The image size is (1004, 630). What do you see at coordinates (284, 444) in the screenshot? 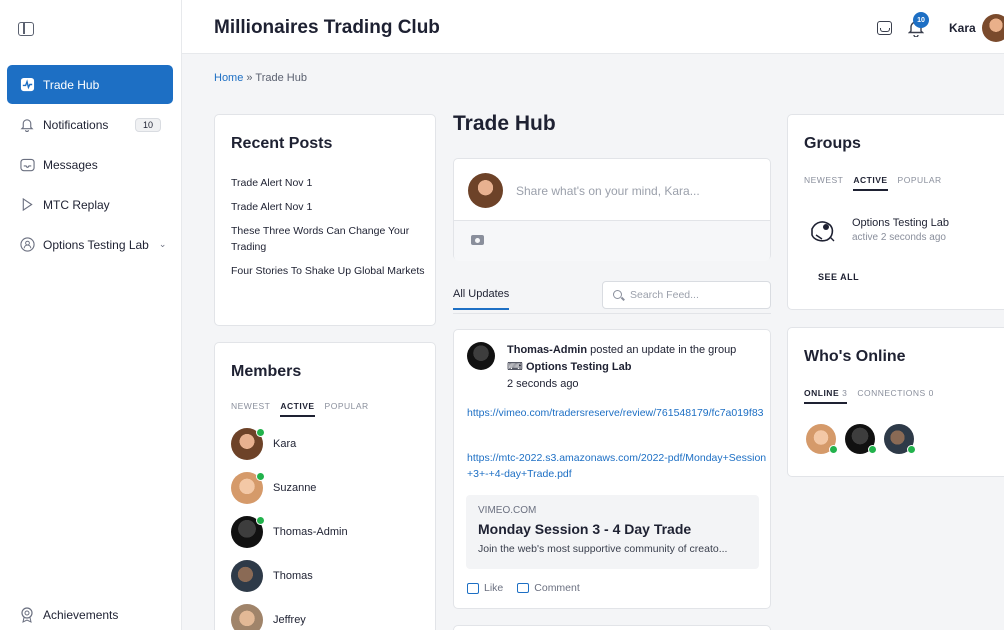
I see `member-name: Kara` at bounding box center [284, 444].